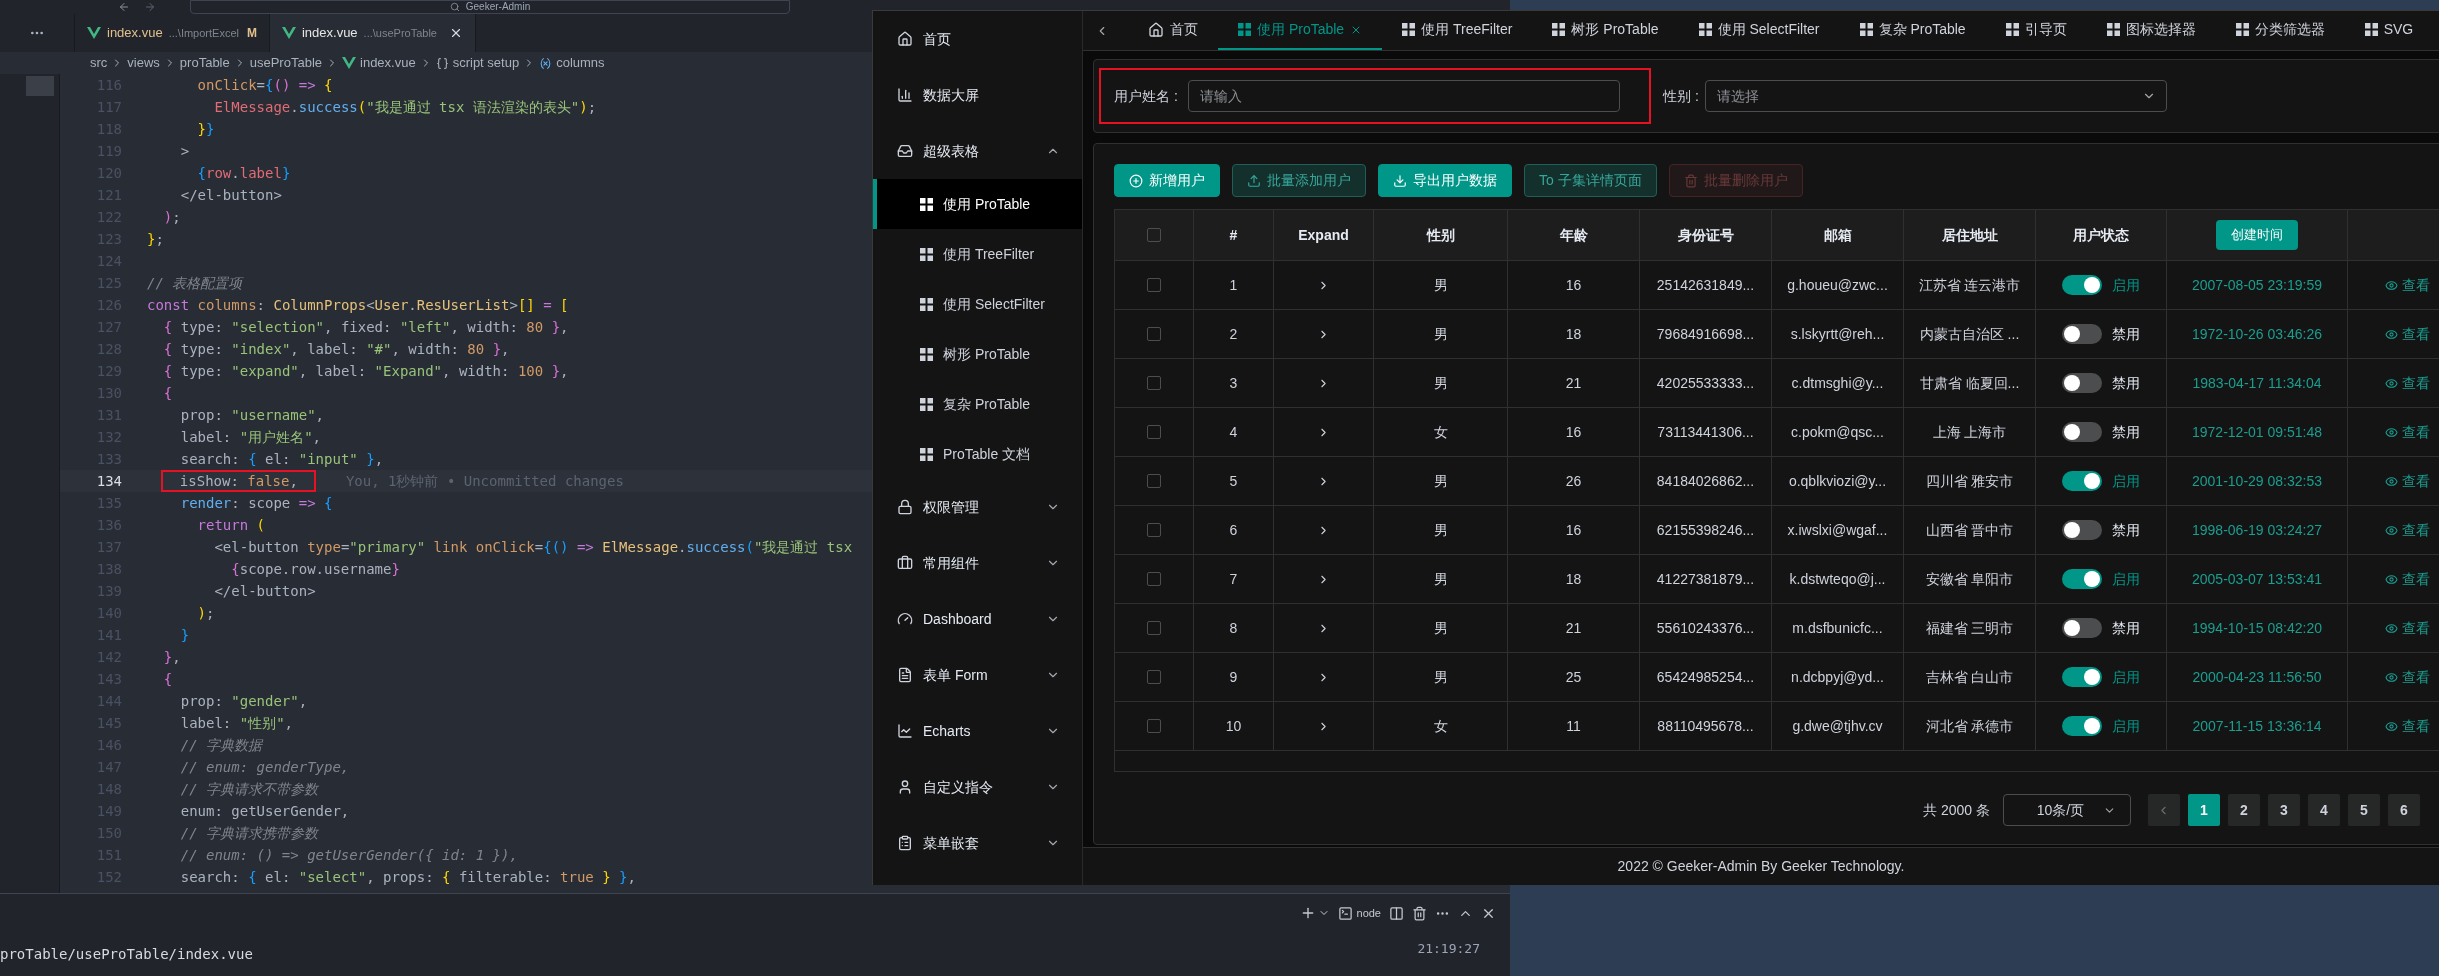 This screenshot has height=976, width=2439. Describe the element at coordinates (977, 675) in the screenshot. I see `sidebar-item: 表单 Form` at that location.